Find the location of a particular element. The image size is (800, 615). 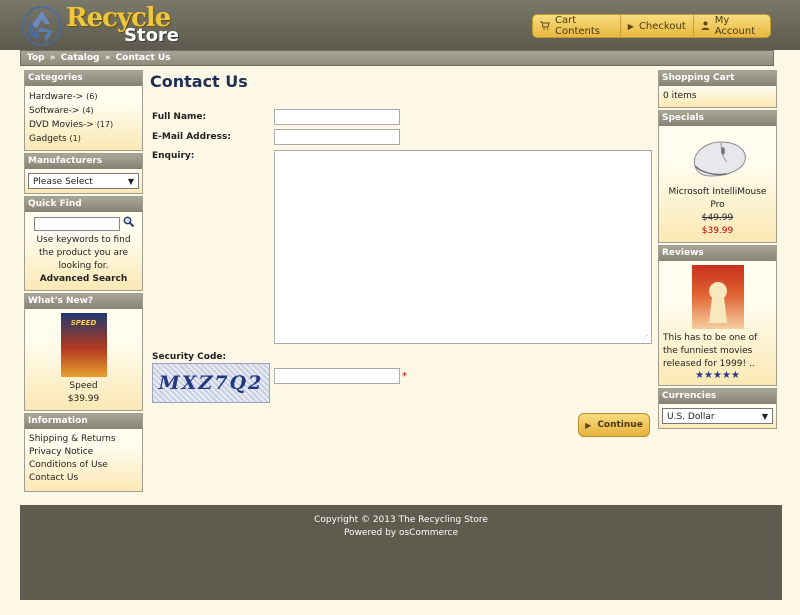

copyright-text: Copyright © 2013 The Recycling Store is located at coordinates (401, 520).